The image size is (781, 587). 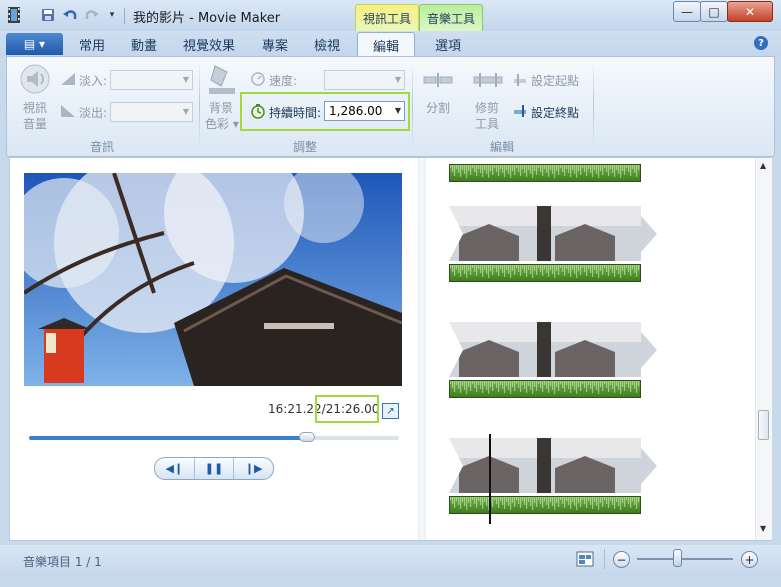 What do you see at coordinates (35, 108) in the screenshot?
I see `video-volume-label-1: 視訊` at bounding box center [35, 108].